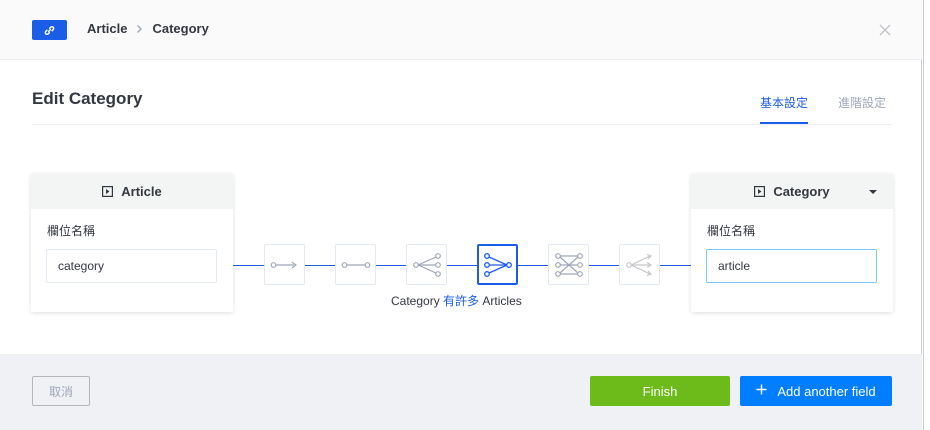 The image size is (930, 430). I want to click on plus-icon, so click(761, 391).